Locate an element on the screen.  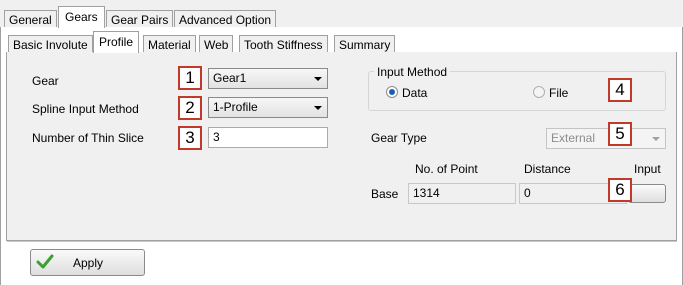
tab-summary-label: Summary is located at coordinates (365, 45).